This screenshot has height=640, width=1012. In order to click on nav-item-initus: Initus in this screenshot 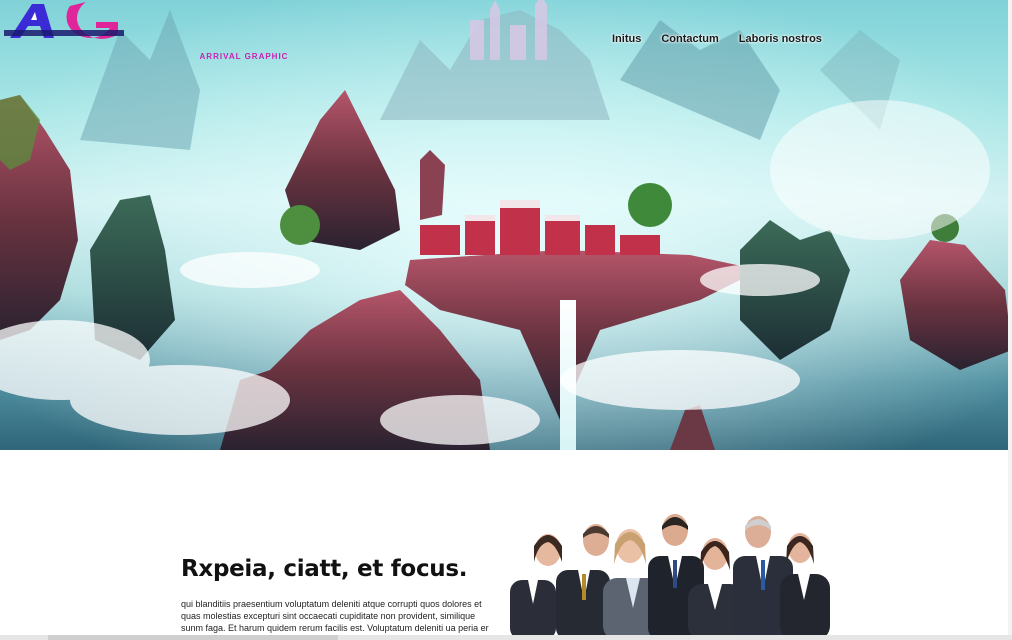, I will do `click(626, 39)`.